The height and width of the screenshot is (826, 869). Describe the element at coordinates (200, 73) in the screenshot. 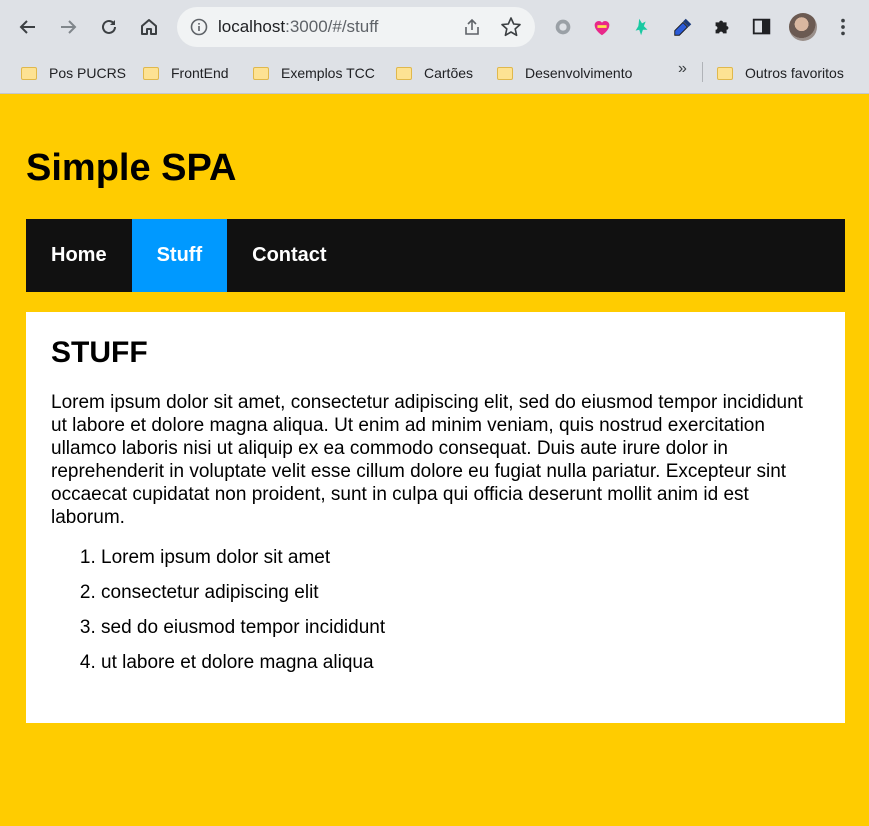

I see `bookmark-label: FrontEnd` at that location.